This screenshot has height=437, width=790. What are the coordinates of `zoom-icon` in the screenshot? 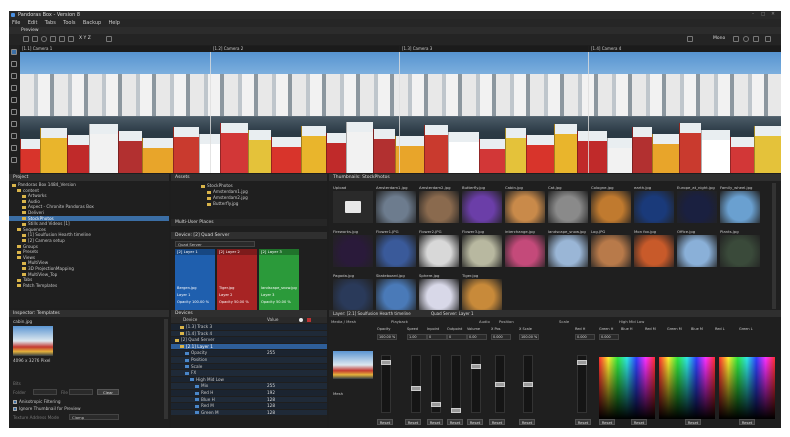 It's located at (746, 39).